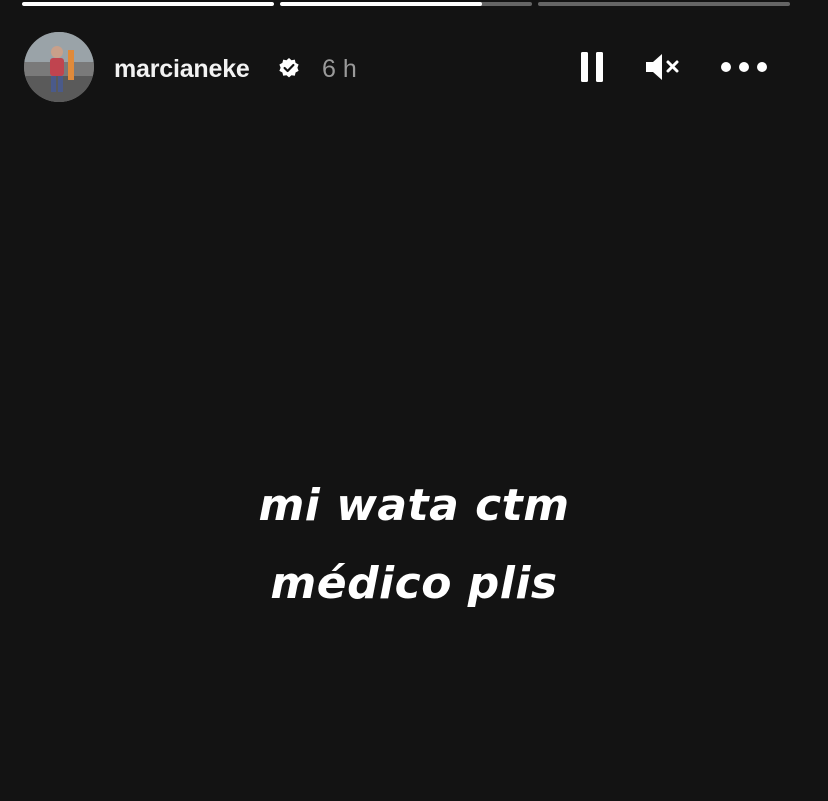 The width and height of the screenshot is (828, 801). Describe the element at coordinates (414, 583) in the screenshot. I see `story-caption-line: médico plis` at that location.